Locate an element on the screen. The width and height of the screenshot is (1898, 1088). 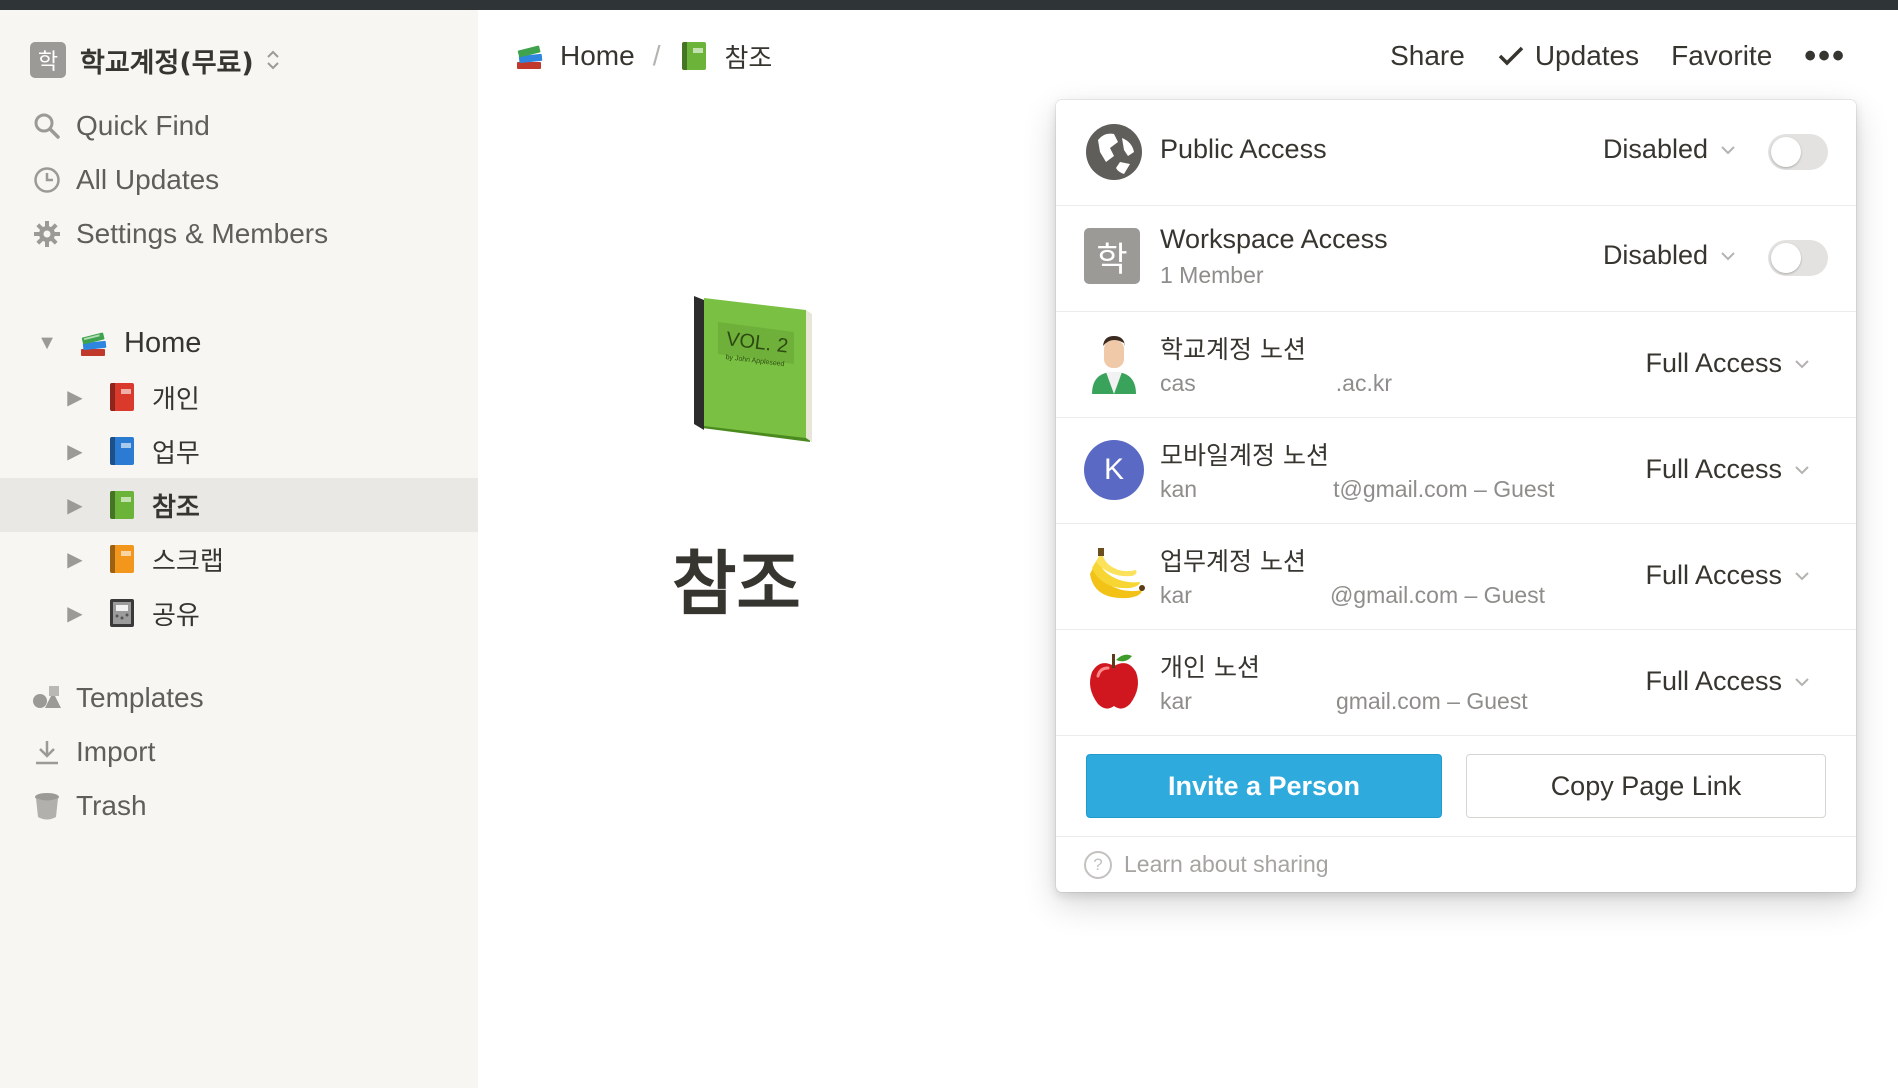
workspace-access-dropdown: Disabled is located at coordinates (1669, 255).